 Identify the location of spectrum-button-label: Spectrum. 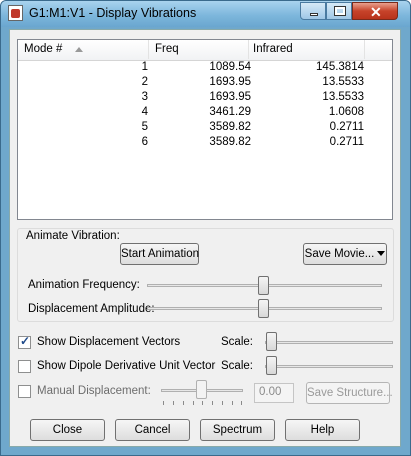
(237, 430).